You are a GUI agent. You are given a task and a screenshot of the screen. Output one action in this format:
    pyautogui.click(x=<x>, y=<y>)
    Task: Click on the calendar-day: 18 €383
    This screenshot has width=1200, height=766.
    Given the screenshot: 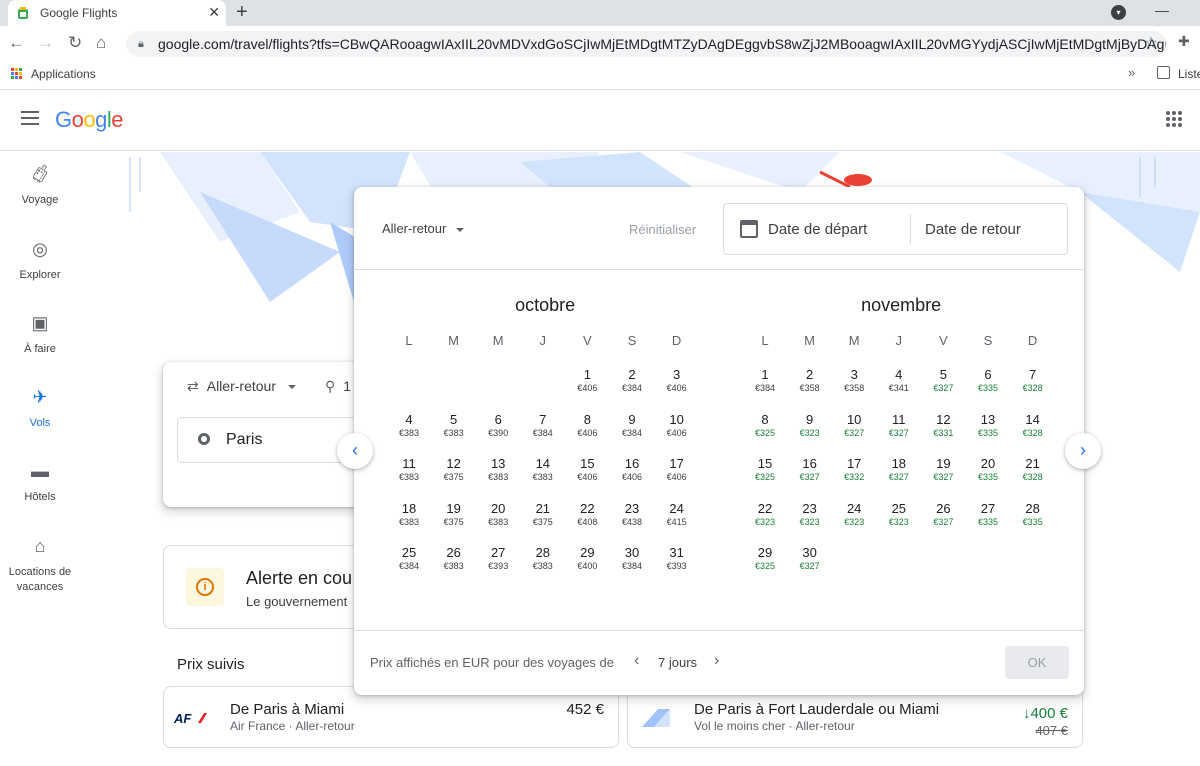 What is the action you would take?
    pyautogui.click(x=409, y=514)
    